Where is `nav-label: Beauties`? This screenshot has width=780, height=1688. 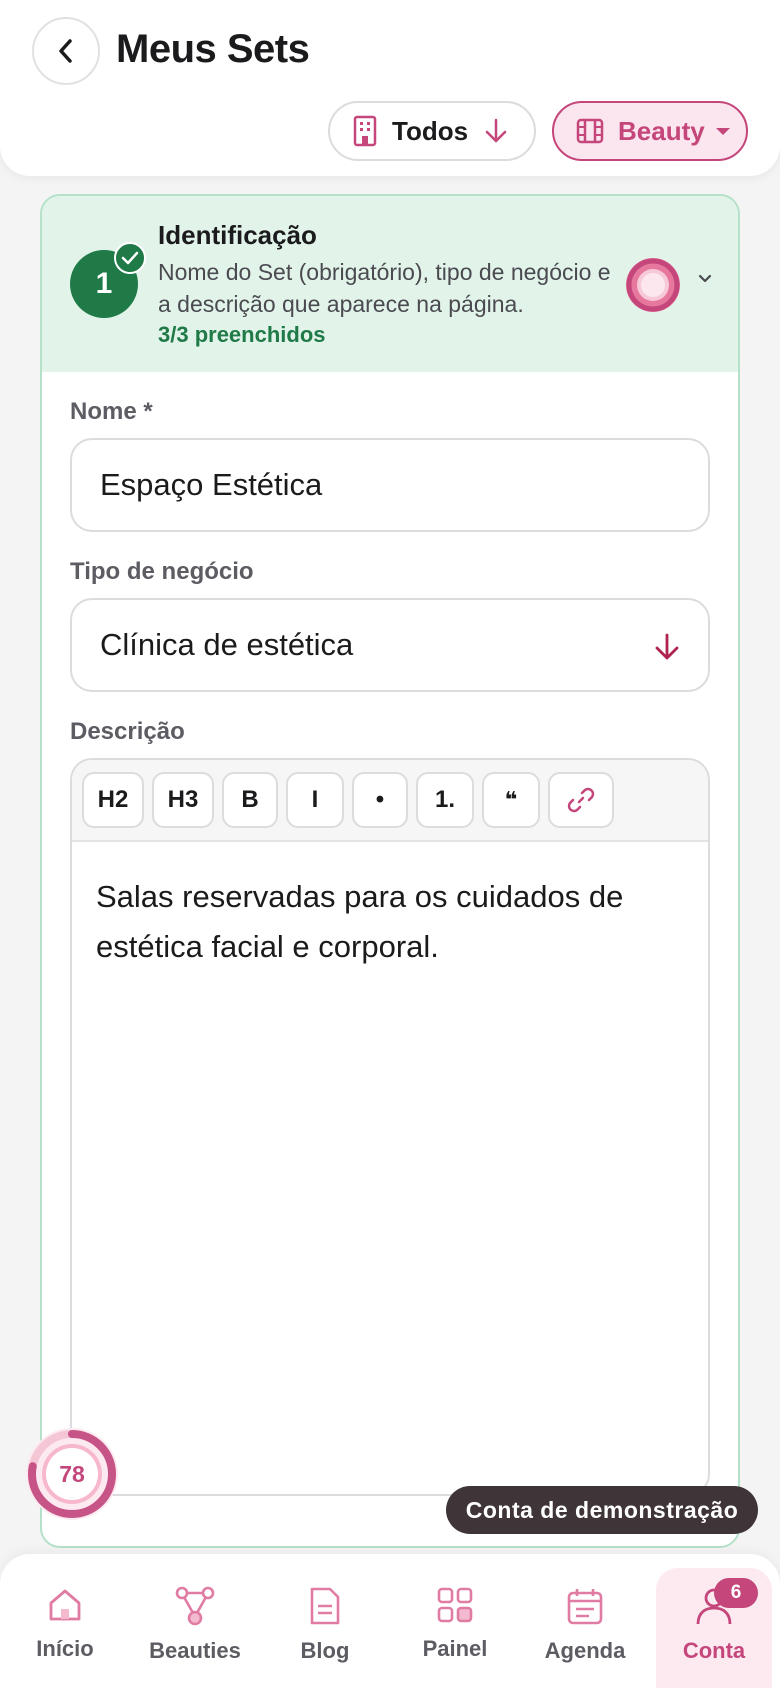
nav-label: Beauties is located at coordinates (195, 1650).